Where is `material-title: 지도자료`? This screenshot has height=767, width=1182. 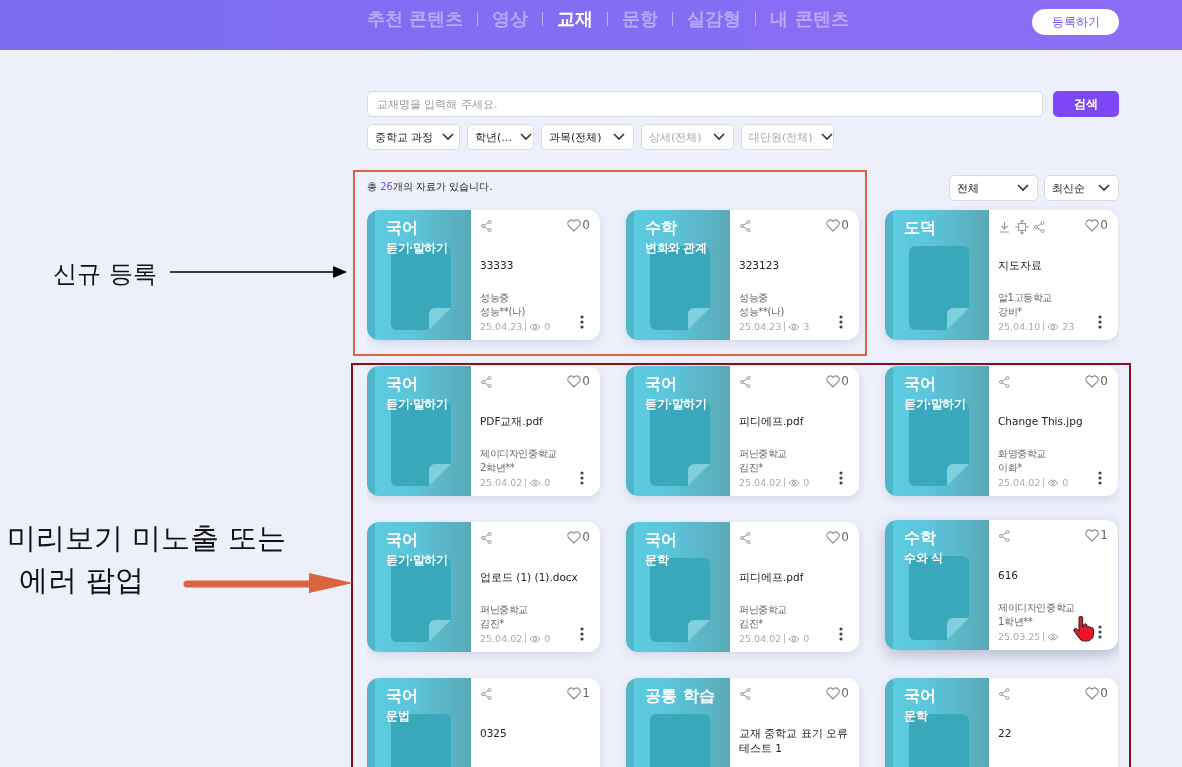 material-title: 지도자료 is located at coordinates (1020, 265).